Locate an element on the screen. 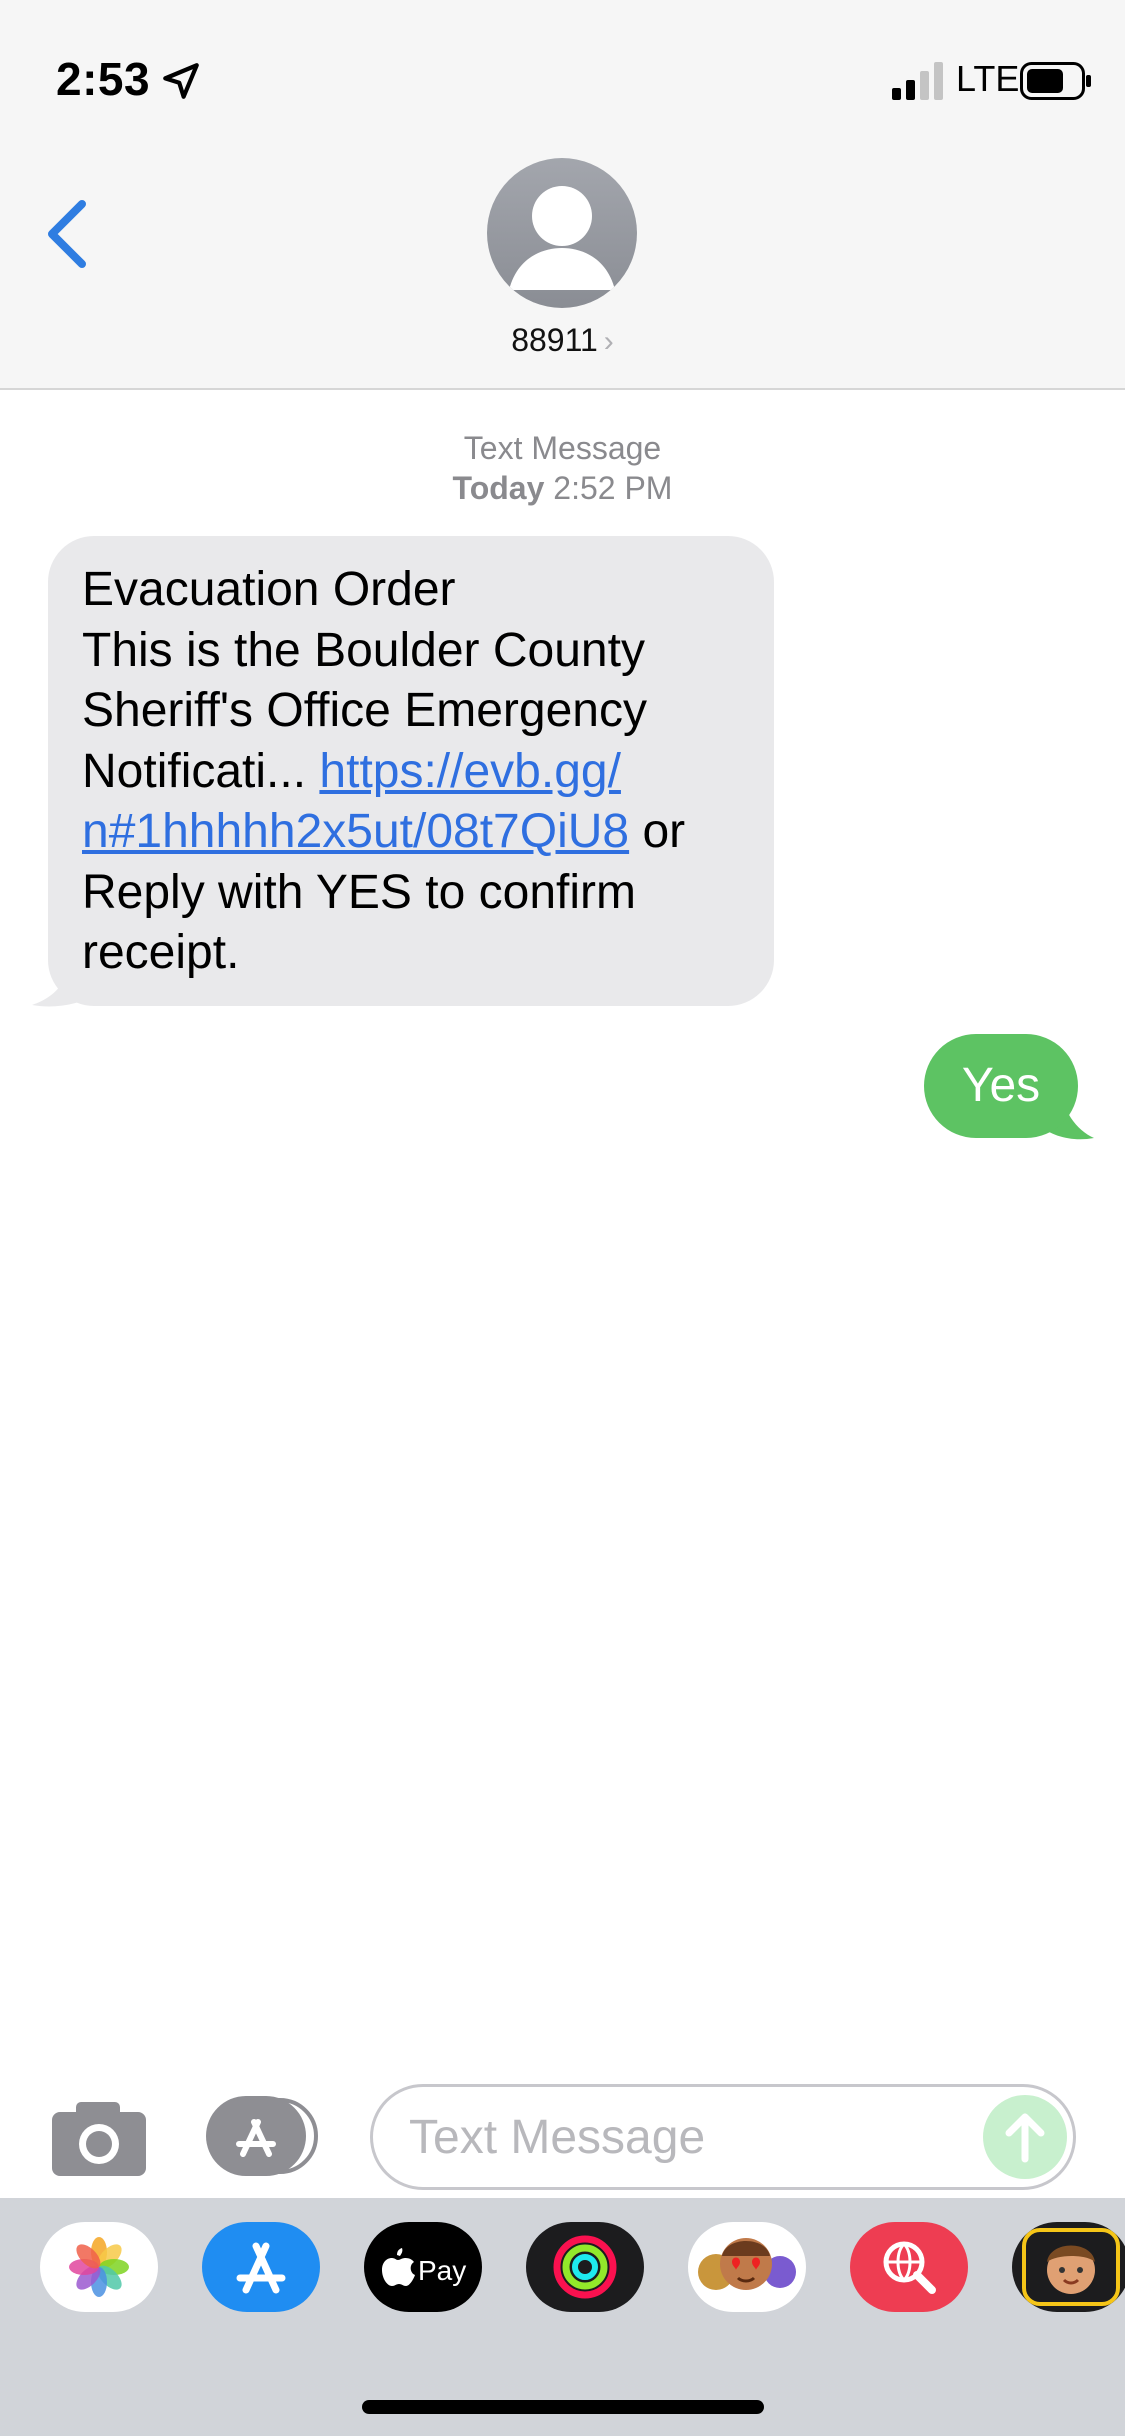  network-type: LTE is located at coordinates (988, 78).